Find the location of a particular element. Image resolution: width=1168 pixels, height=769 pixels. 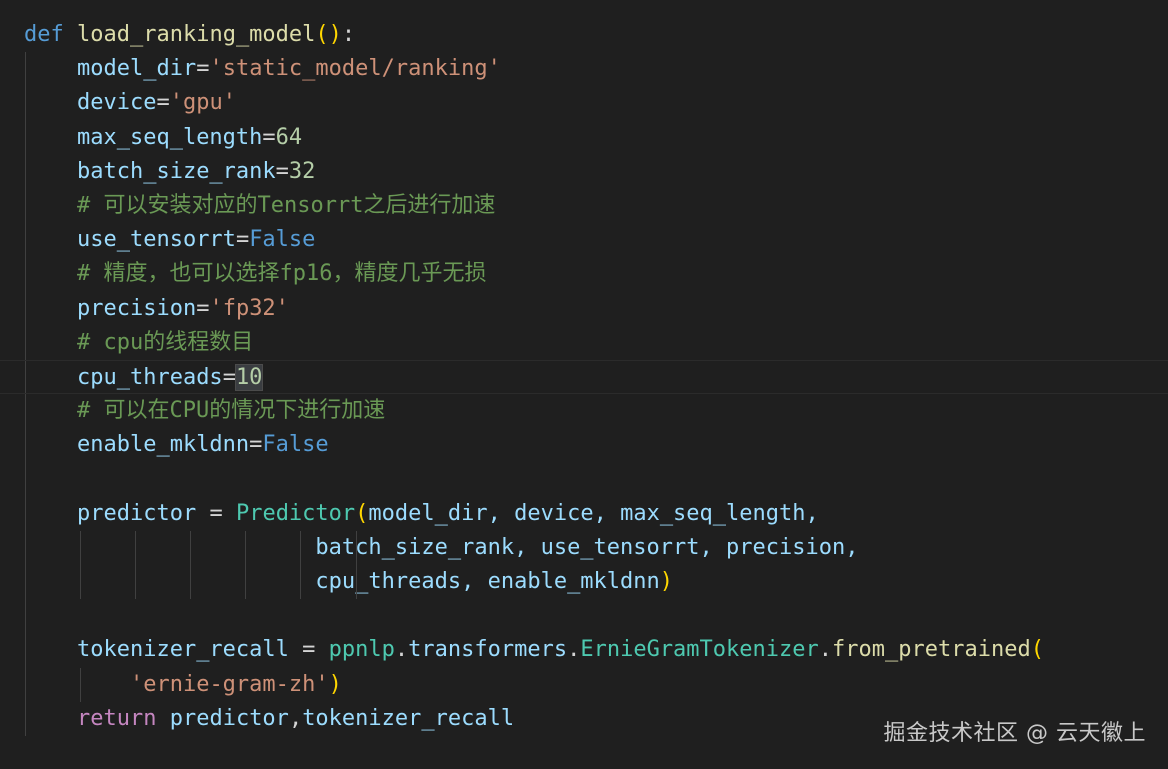

code-line-10: # cpu的线程数目 is located at coordinates (584, 342).